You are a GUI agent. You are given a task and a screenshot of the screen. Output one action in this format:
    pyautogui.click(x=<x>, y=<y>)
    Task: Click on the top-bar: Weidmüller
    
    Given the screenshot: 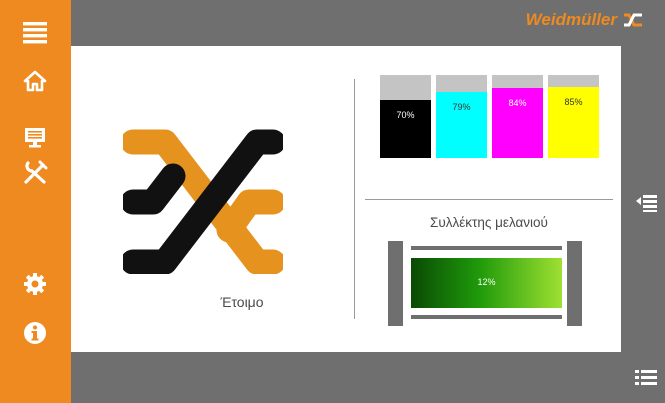 What is the action you would take?
    pyautogui.click(x=368, y=23)
    